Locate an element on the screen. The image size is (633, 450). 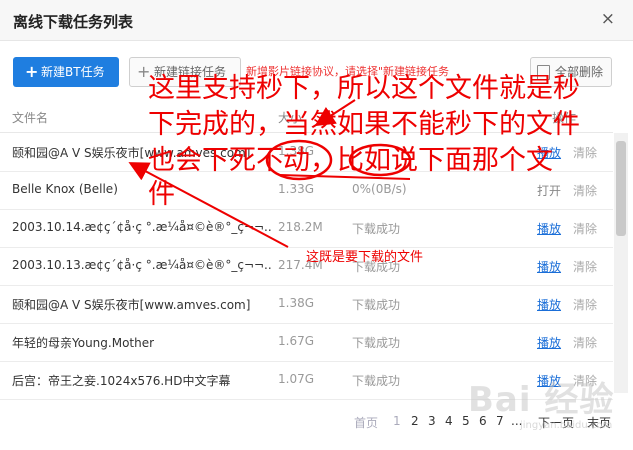
dialog-title: 离线下载任务列表 is located at coordinates (73, 22).